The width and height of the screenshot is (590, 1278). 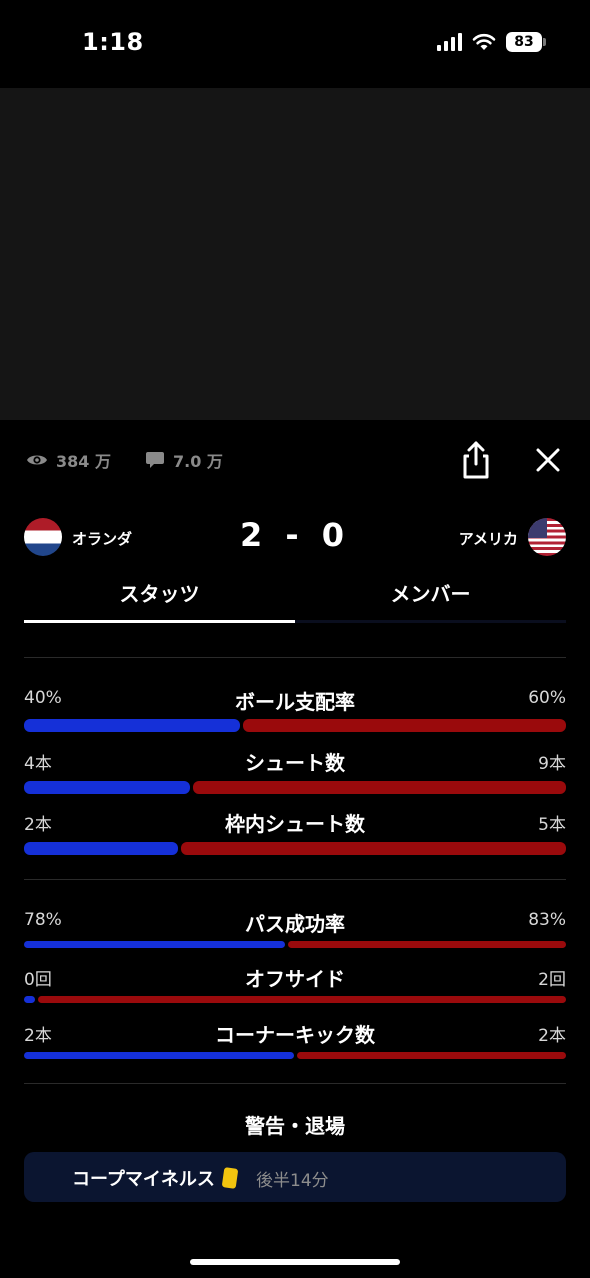 I want to click on stat-label: パス成功率, so click(x=295, y=924).